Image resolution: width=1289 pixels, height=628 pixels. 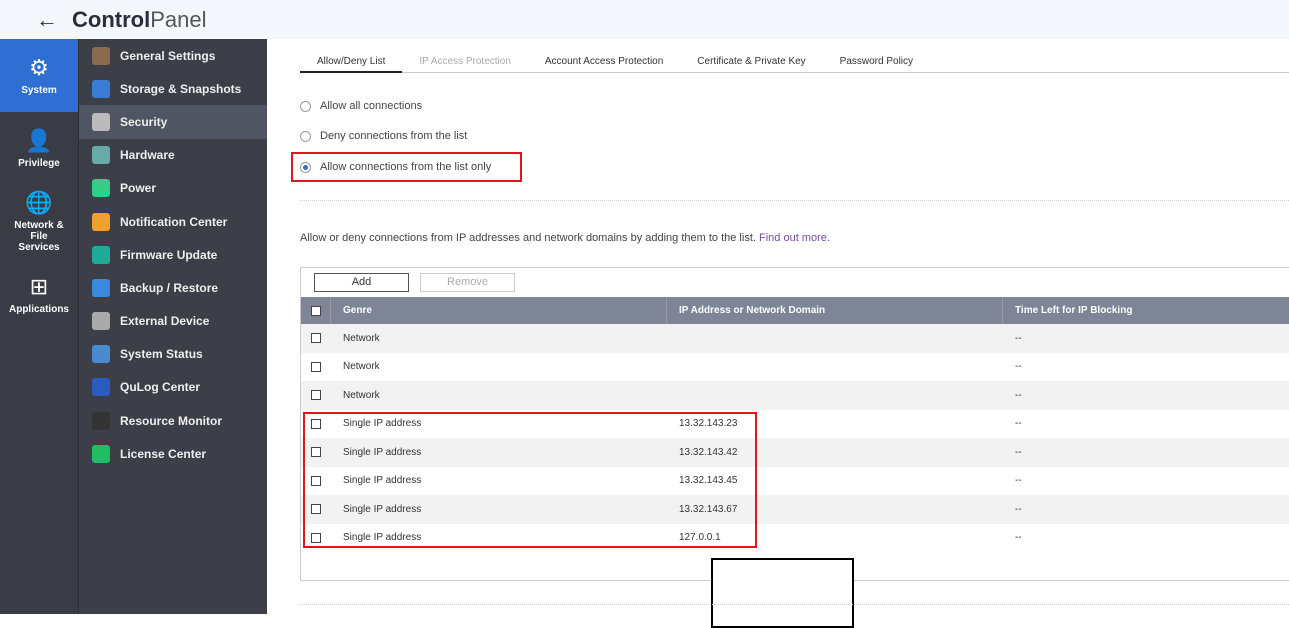 I want to click on column-ip: IP Address or Network Domain, so click(x=835, y=310).